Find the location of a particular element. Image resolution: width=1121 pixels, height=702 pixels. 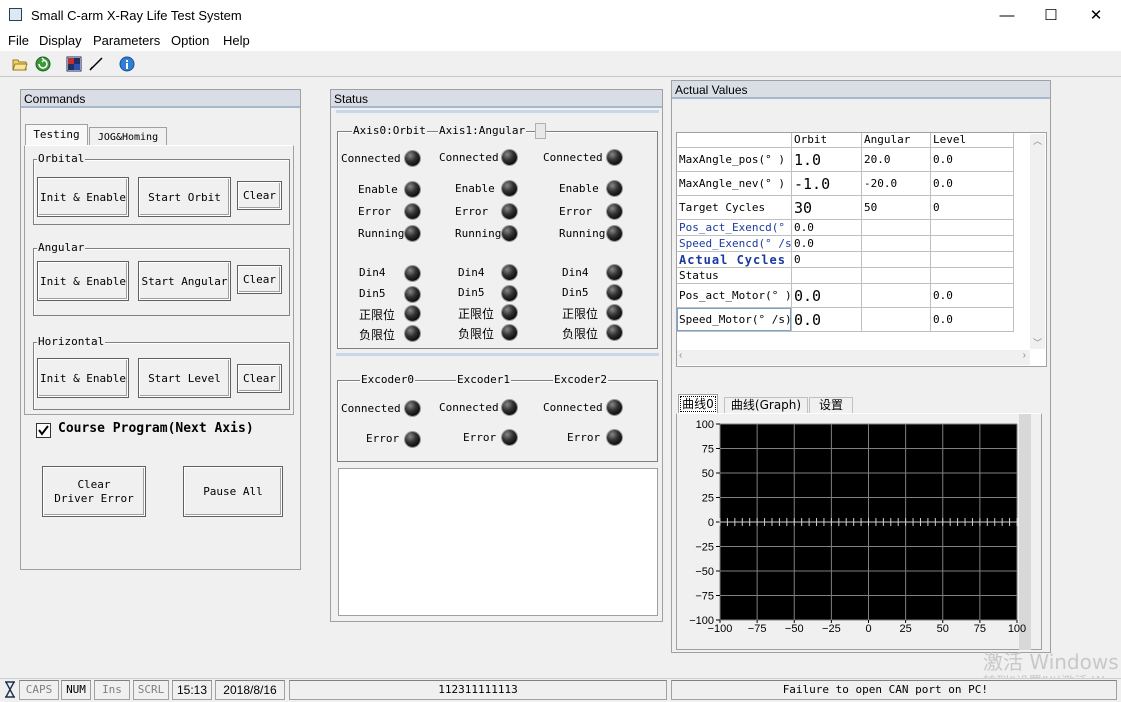

grid-cell-5-level is located at coordinates (972, 260).